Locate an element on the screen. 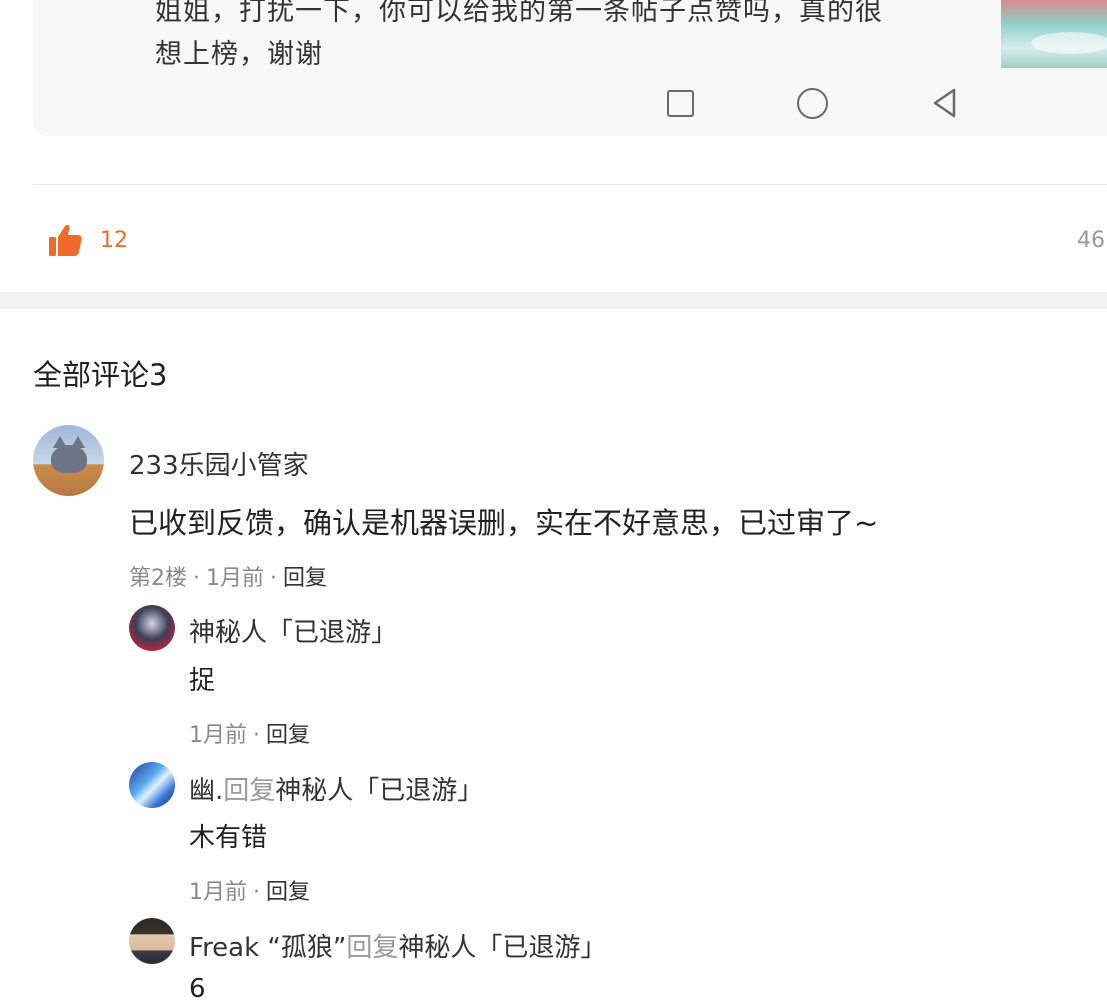 The image size is (1107, 1003). post-text-line-2: 想上榜，谢谢 is located at coordinates (239, 54).